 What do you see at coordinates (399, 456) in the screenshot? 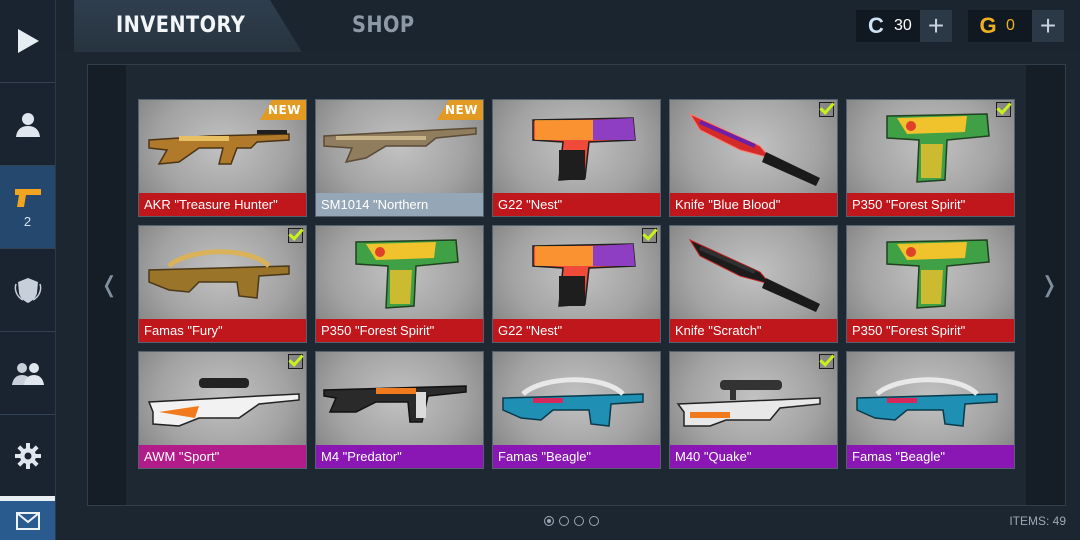
I see `item-name: M4 "Predator"` at bounding box center [399, 456].